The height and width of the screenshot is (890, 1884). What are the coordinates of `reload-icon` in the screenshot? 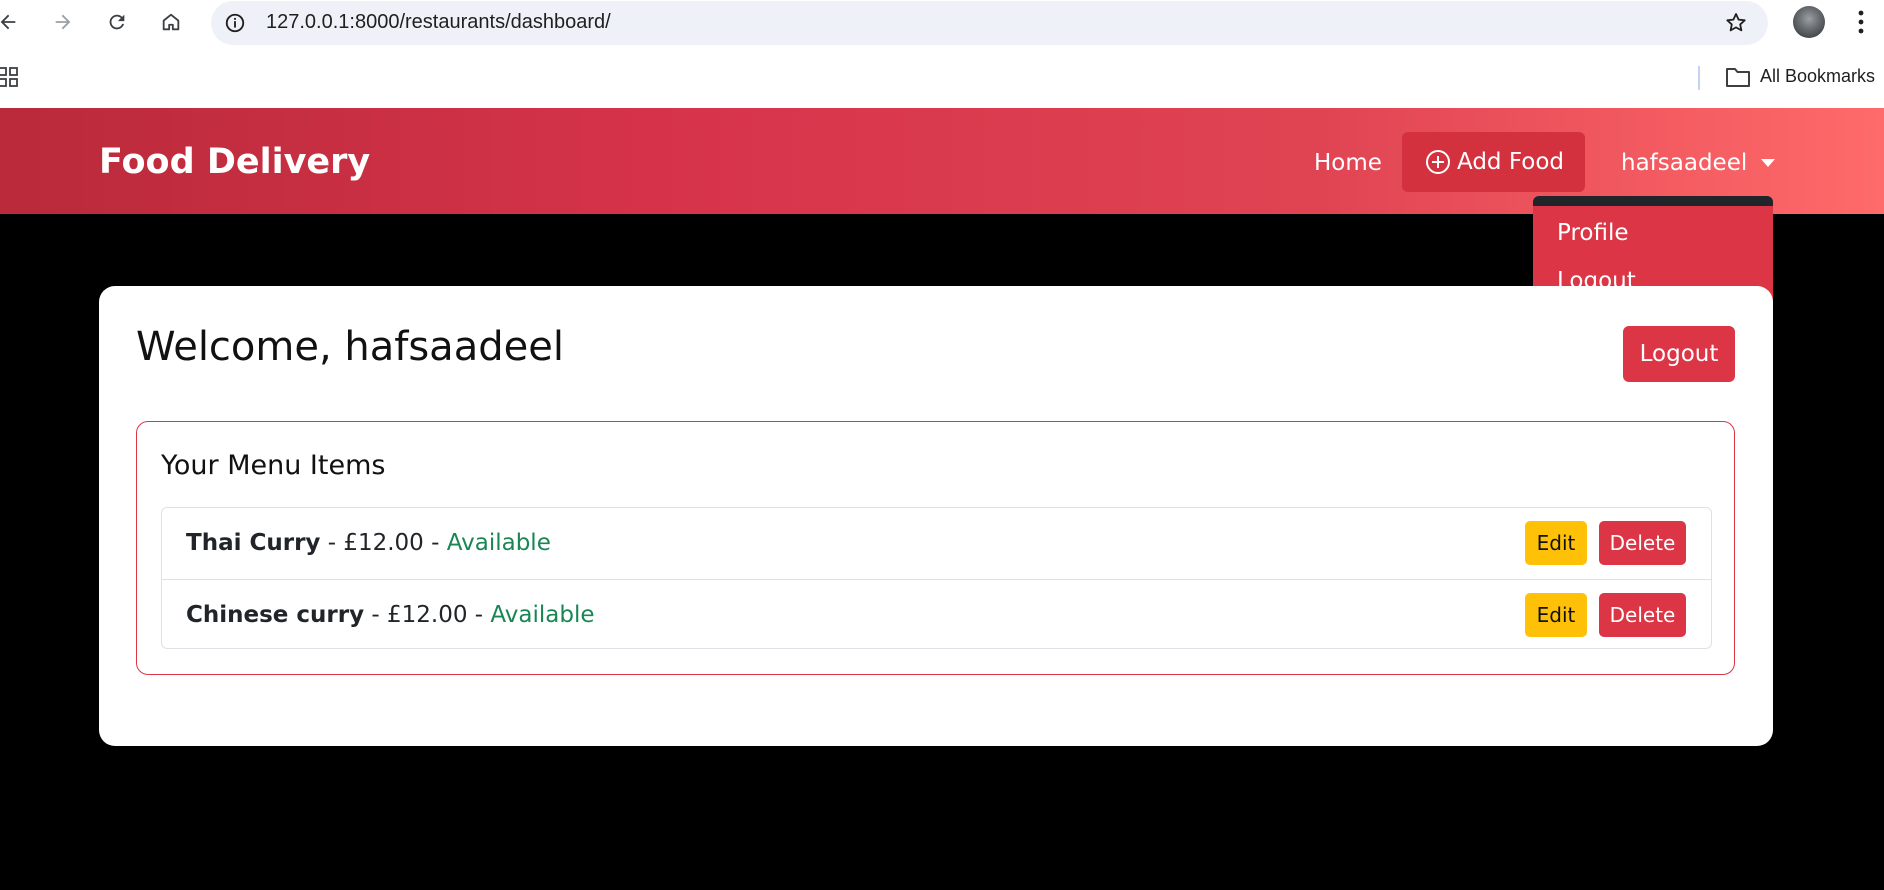 It's located at (117, 22).